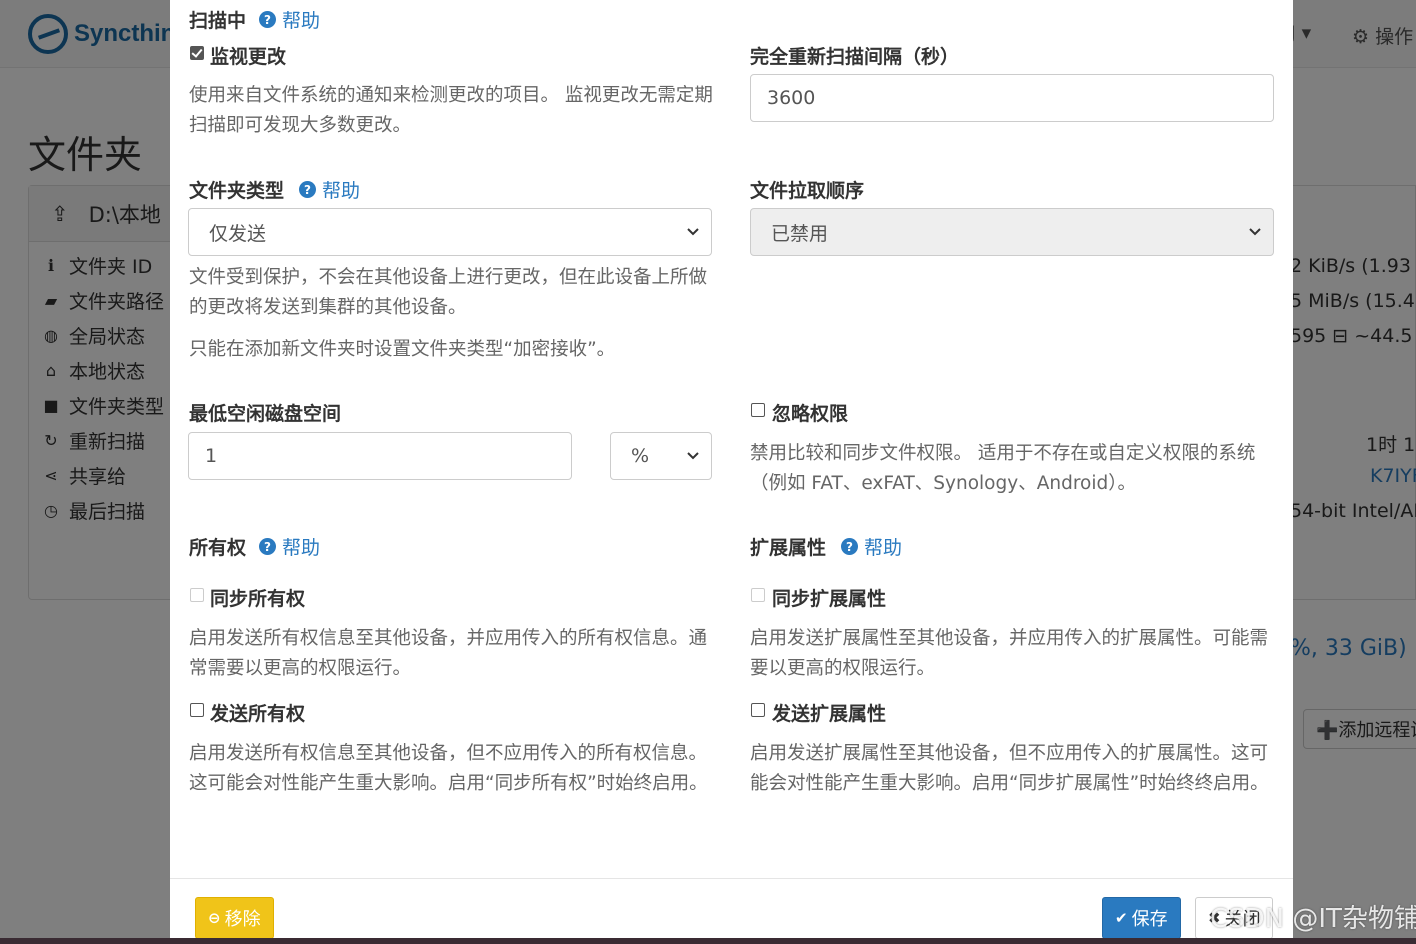 The width and height of the screenshot is (1416, 944). Describe the element at coordinates (238, 233) in the screenshot. I see `folder-type-value: 仅发送` at that location.